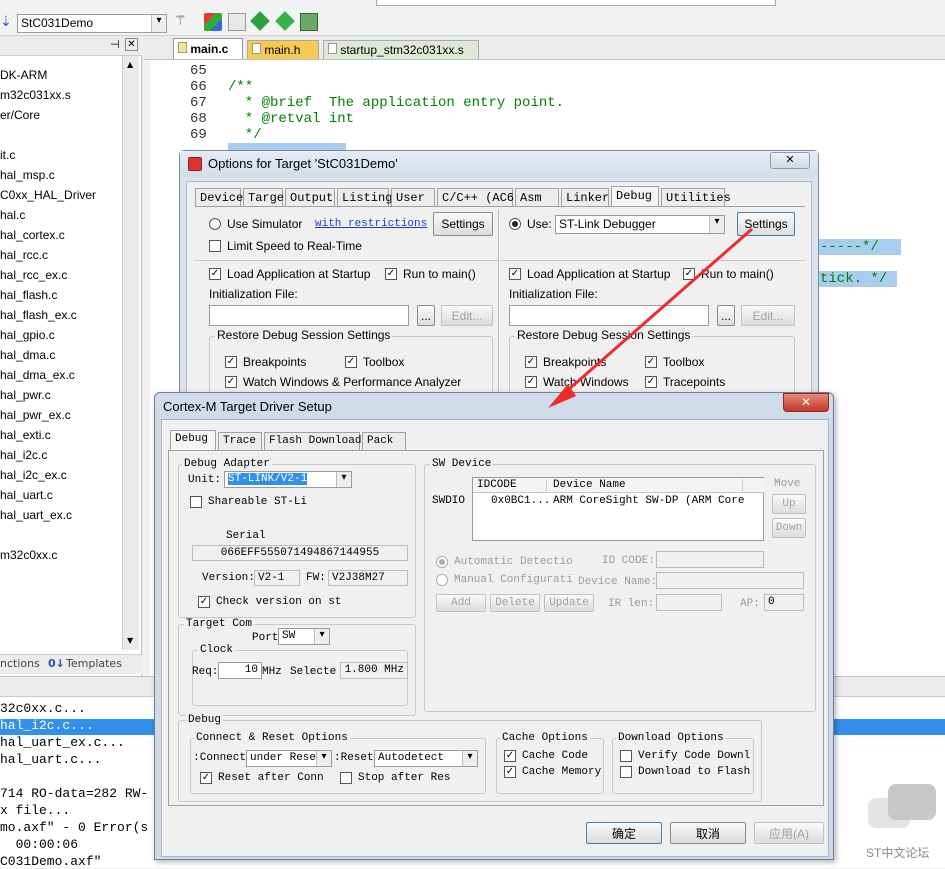  I want to click on watermark-text: ST中文论坛, so click(898, 853).